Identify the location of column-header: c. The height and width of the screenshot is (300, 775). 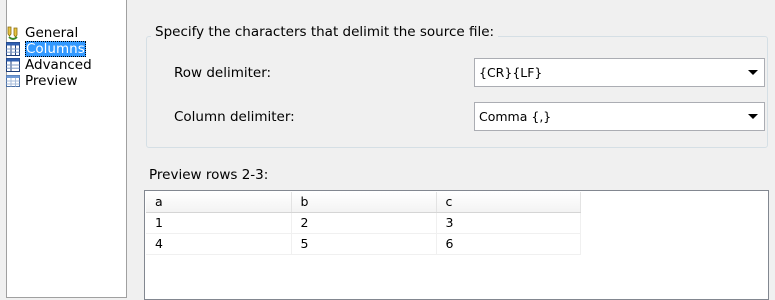
(508, 202).